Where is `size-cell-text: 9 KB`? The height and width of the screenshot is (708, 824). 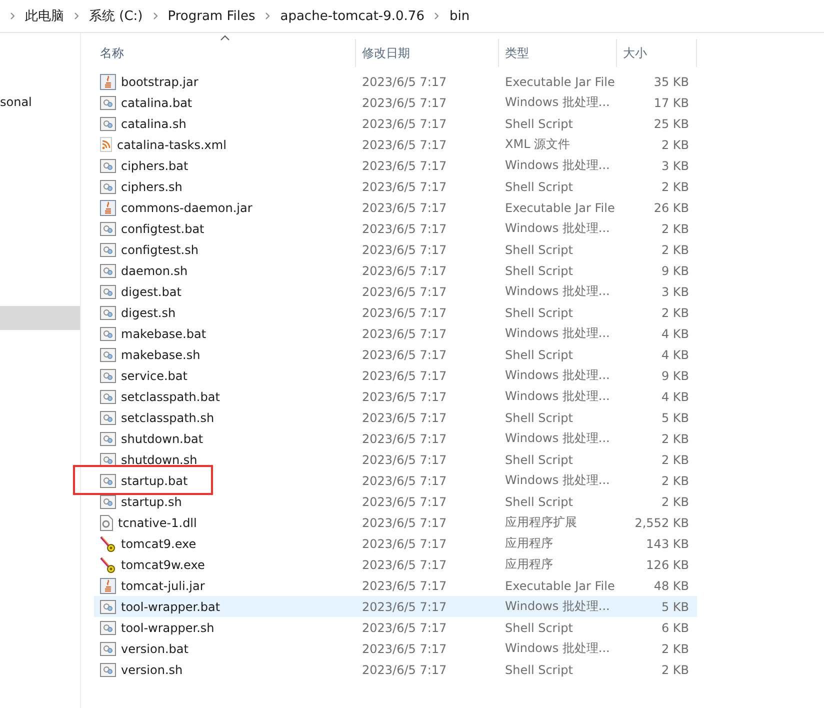
size-cell-text: 9 KB is located at coordinates (675, 375).